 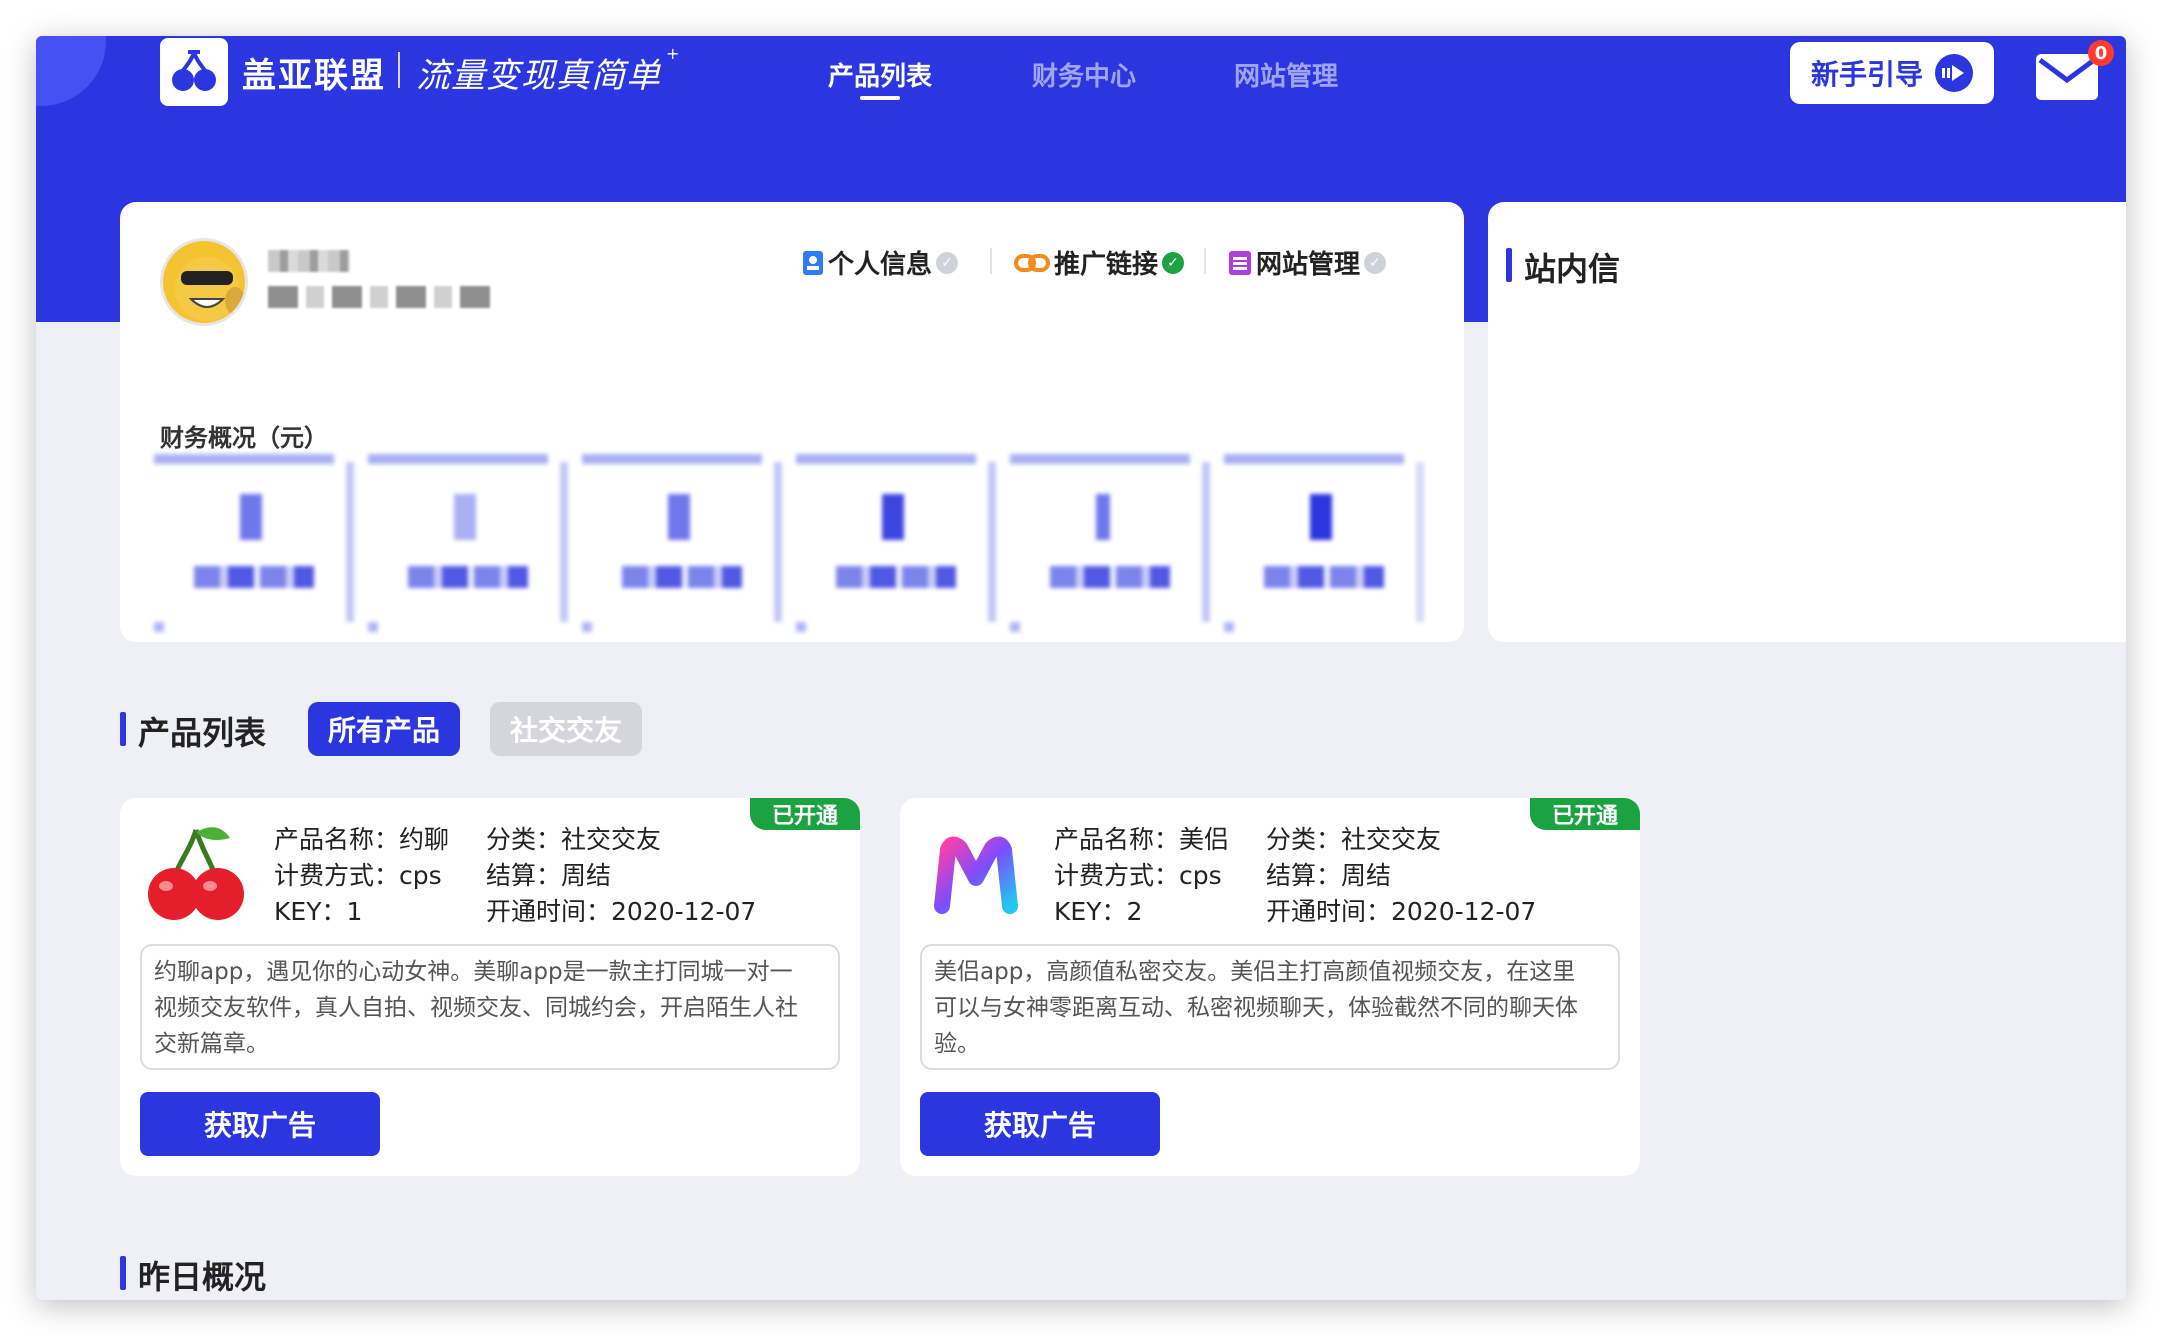 What do you see at coordinates (880, 98) in the screenshot?
I see `nav-active-indicator` at bounding box center [880, 98].